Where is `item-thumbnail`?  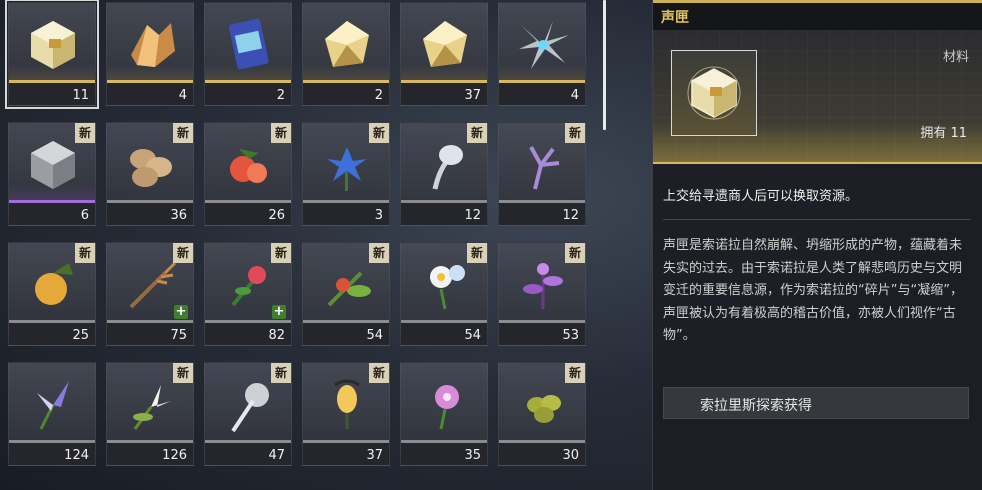
item-thumbnail is located at coordinates (714, 93).